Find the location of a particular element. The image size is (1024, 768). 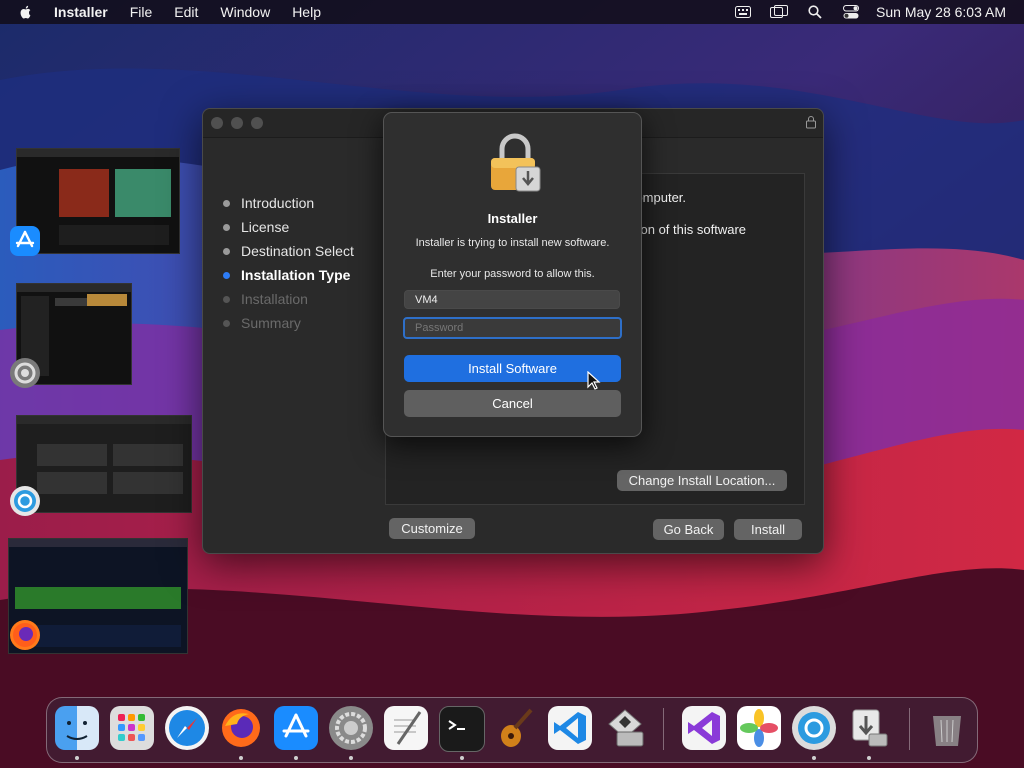

menu-file: File is located at coordinates (141, 12).